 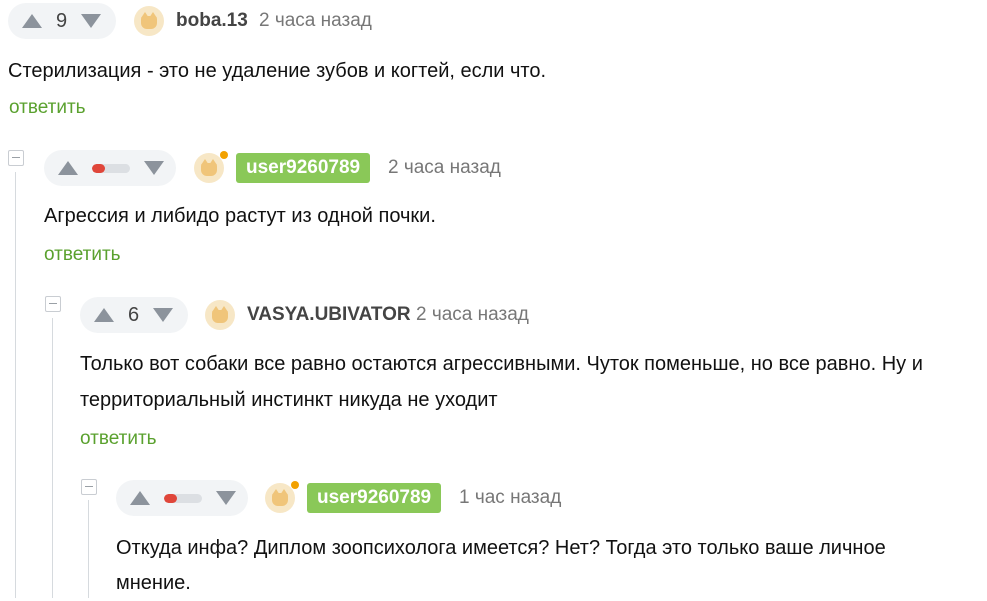 I want to click on vote-control: 9, so click(x=62, y=21).